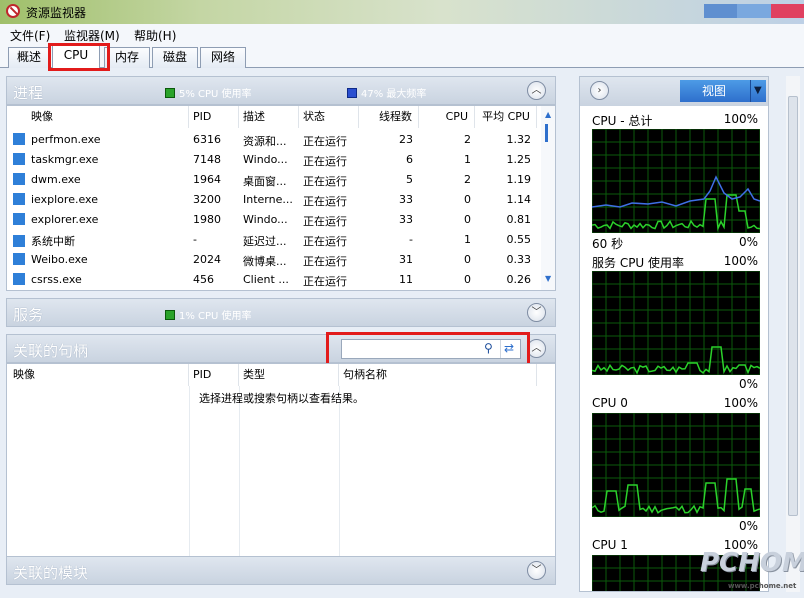 The width and height of the screenshot is (804, 598). Describe the element at coordinates (215, 316) in the screenshot. I see `services-cpu-usage-text: 1% CPU 使用率` at that location.